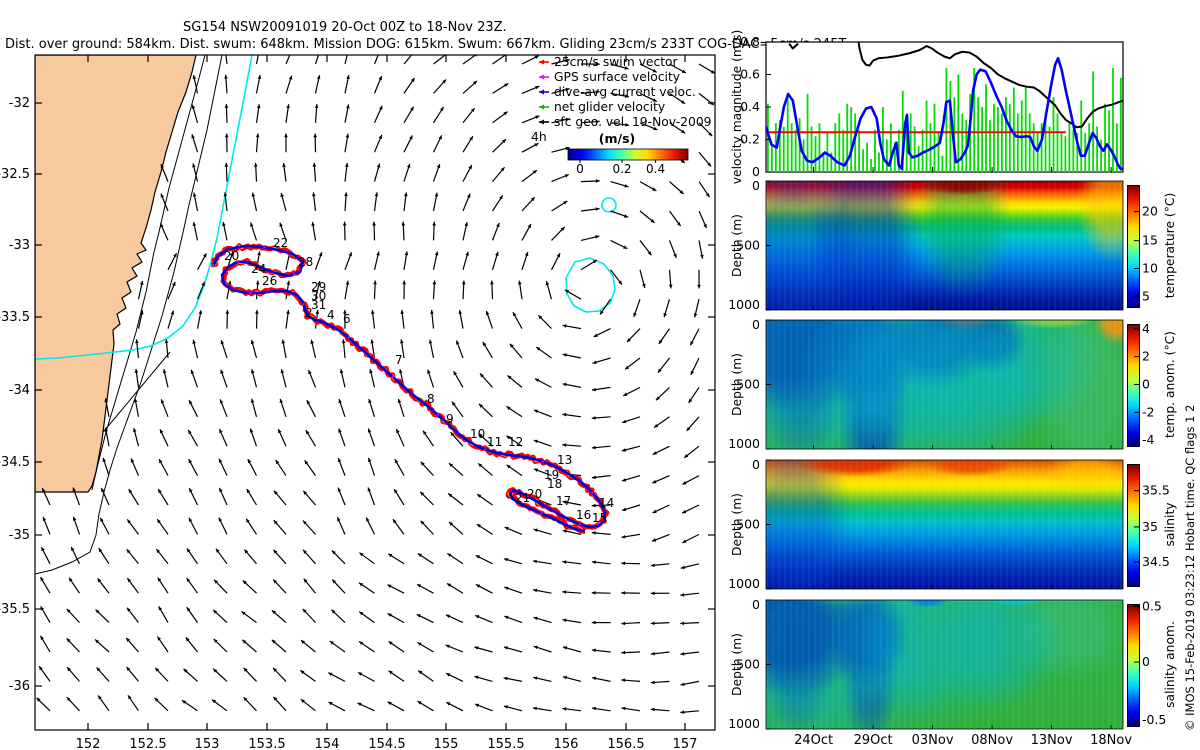 Image resolution: width=1200 pixels, height=750 pixels. I want to click on map-y-tick-label: -33.5, so click(15, 317).